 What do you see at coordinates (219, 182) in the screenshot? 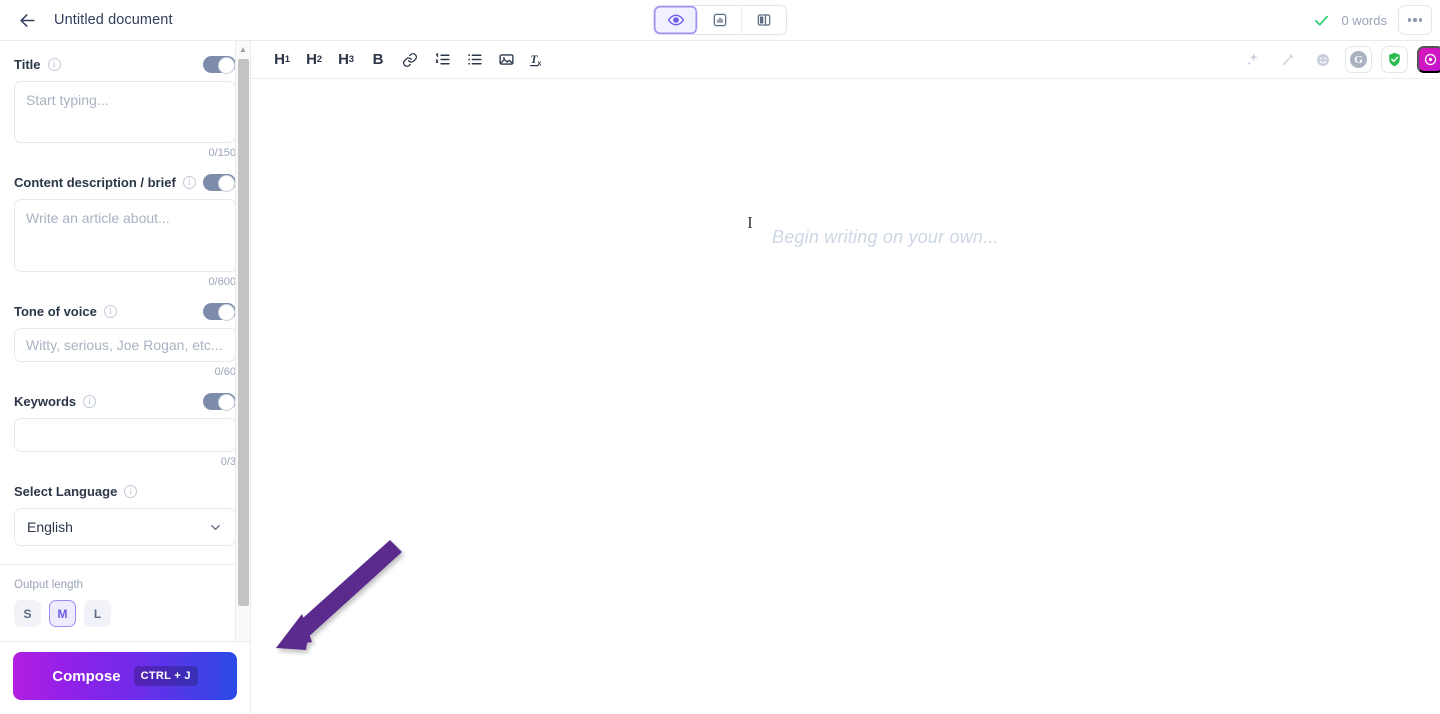
I see `field-content-description-toggle` at bounding box center [219, 182].